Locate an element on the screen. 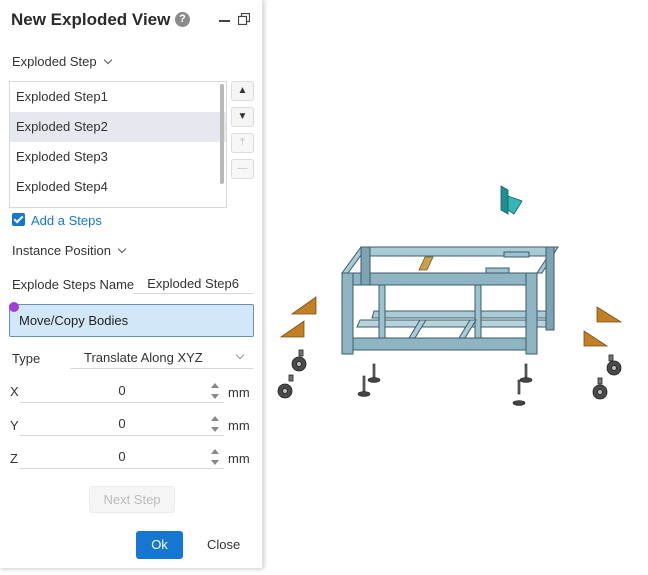 This screenshot has height=575, width=648. restore-icon is located at coordinates (244, 19).